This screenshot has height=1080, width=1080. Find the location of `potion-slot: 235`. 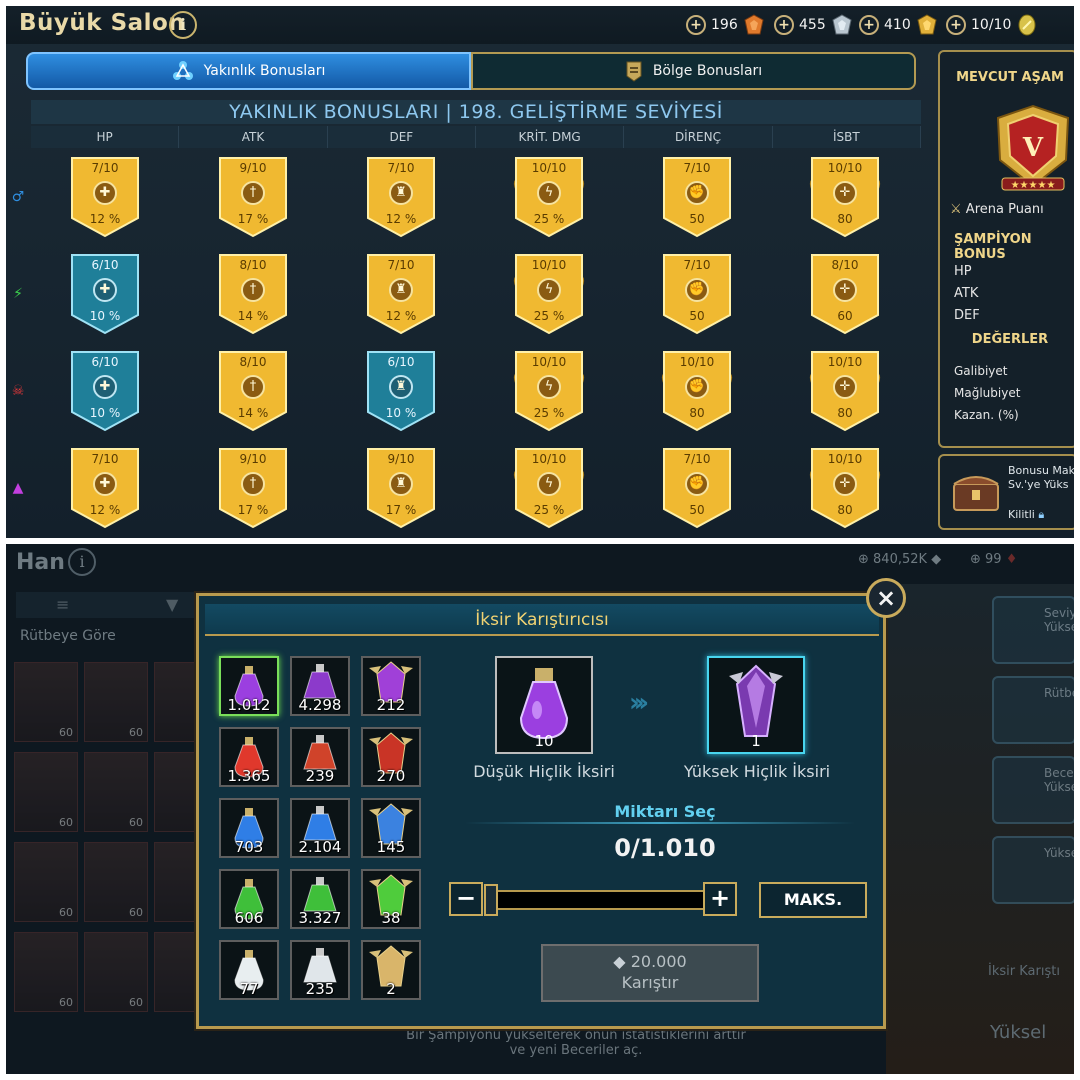

potion-slot: 235 is located at coordinates (320, 970).